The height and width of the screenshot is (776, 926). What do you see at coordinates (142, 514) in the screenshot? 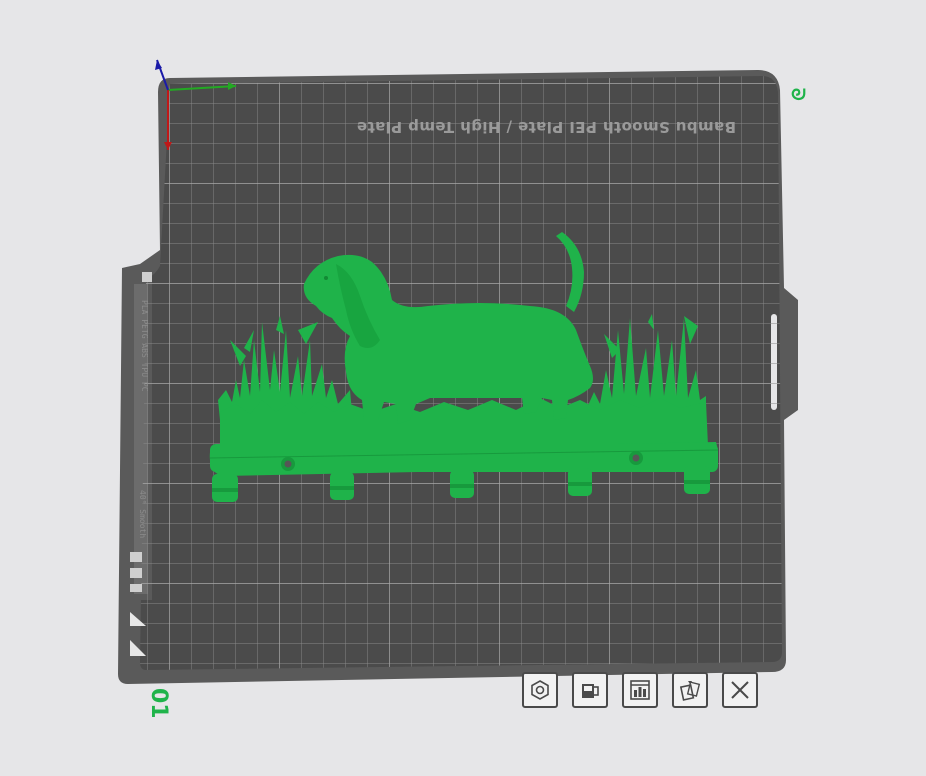
I see `plate-side-note: 40° Smooth` at bounding box center [142, 514].